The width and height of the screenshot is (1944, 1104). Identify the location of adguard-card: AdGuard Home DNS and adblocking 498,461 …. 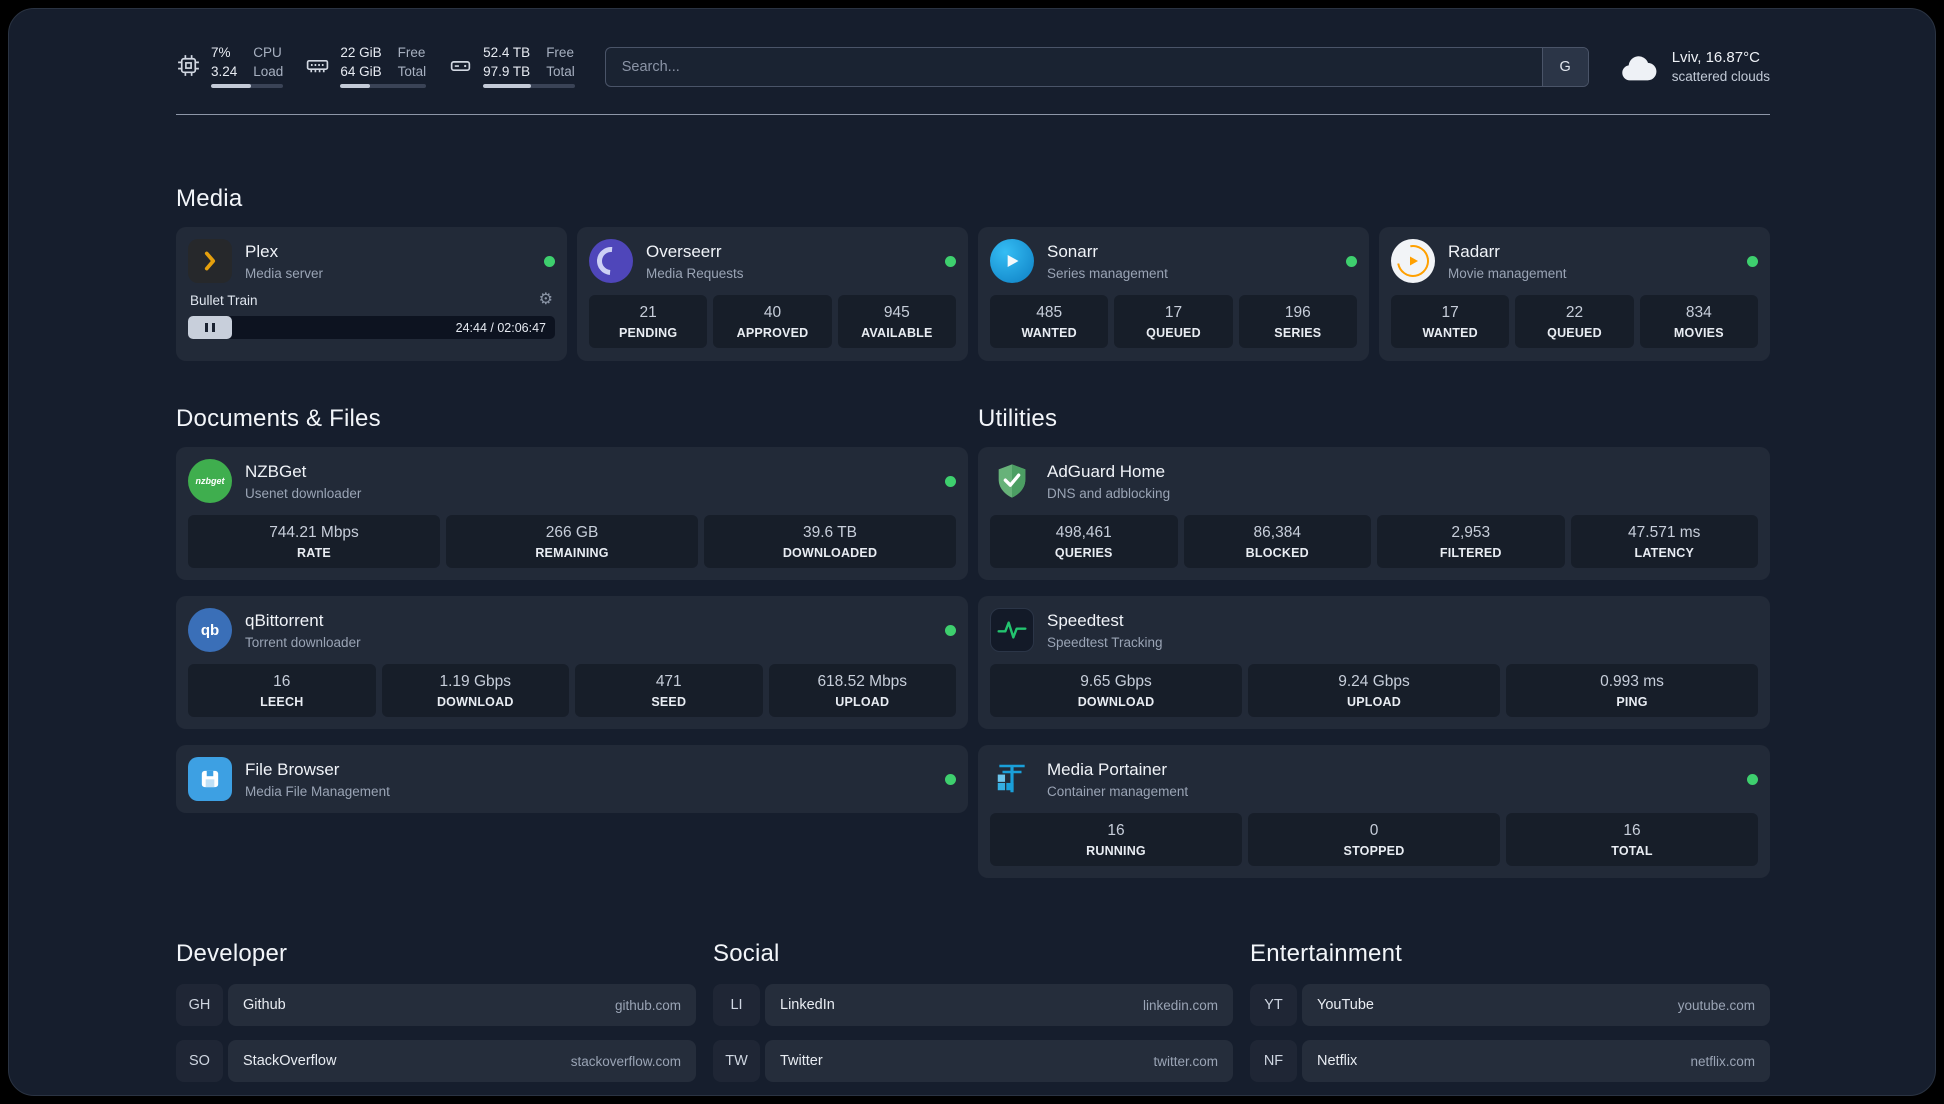
(1374, 514).